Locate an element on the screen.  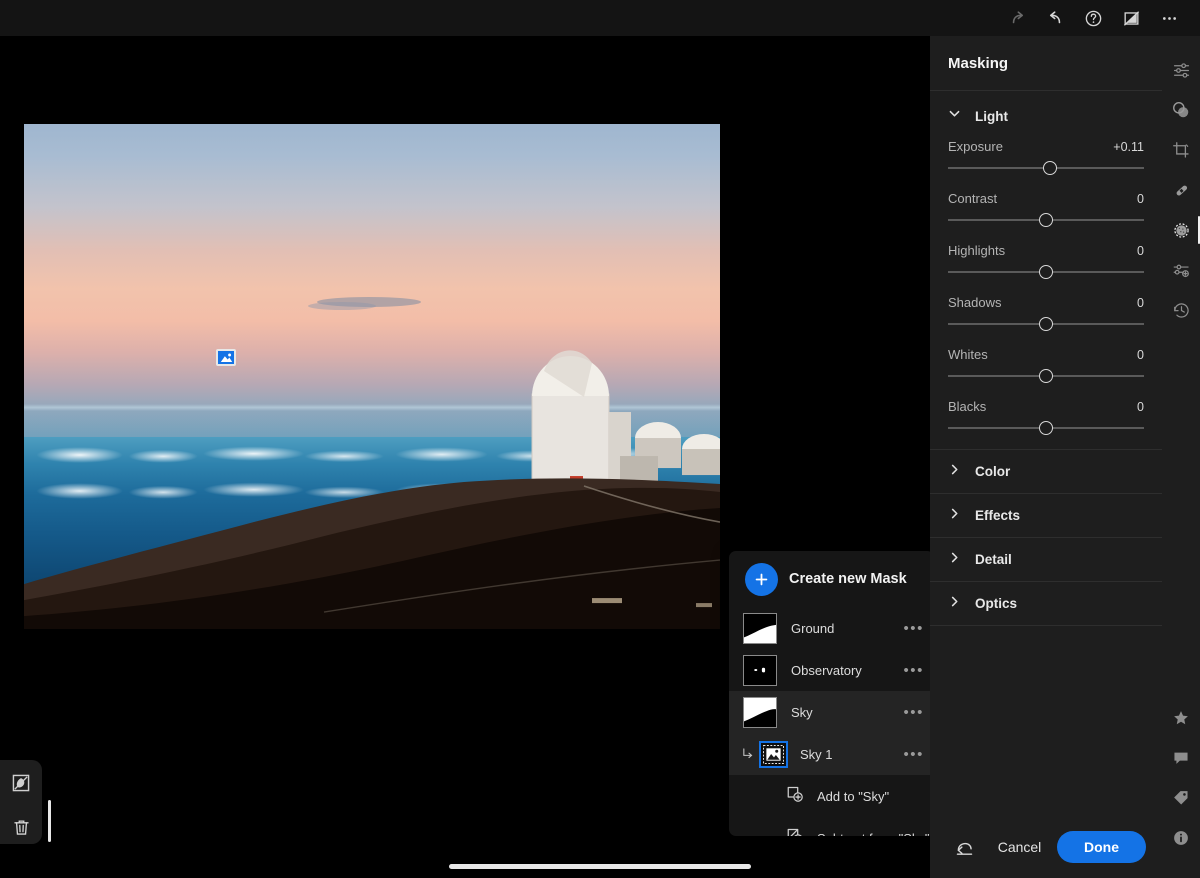
history-icon is located at coordinates (1181, 310).